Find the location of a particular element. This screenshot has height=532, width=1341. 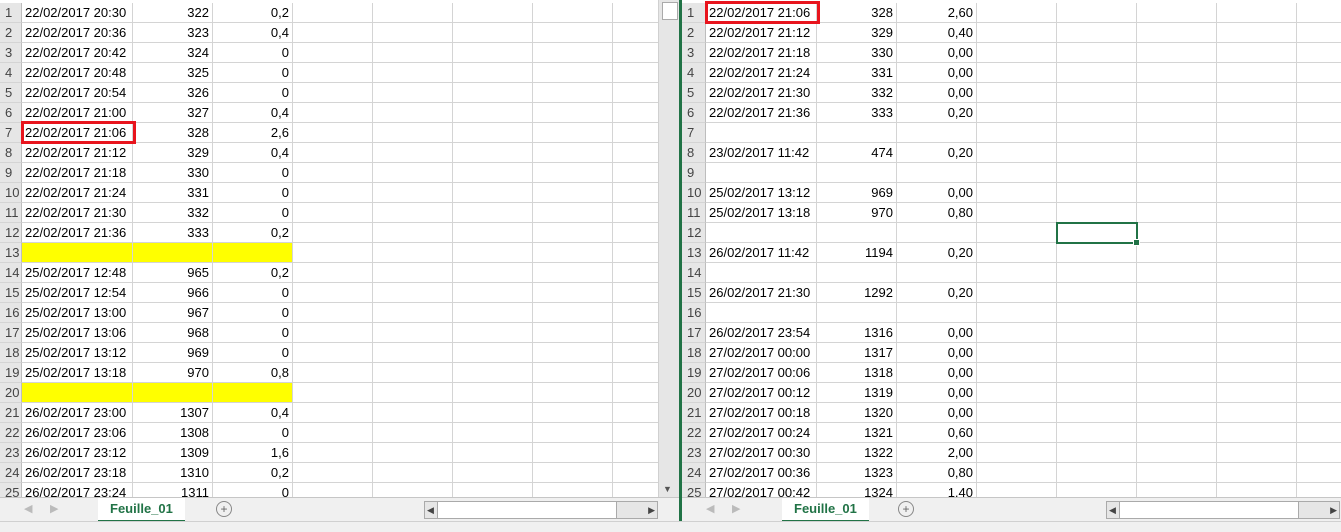

value-cell: 0,4 is located at coordinates (253, 33).